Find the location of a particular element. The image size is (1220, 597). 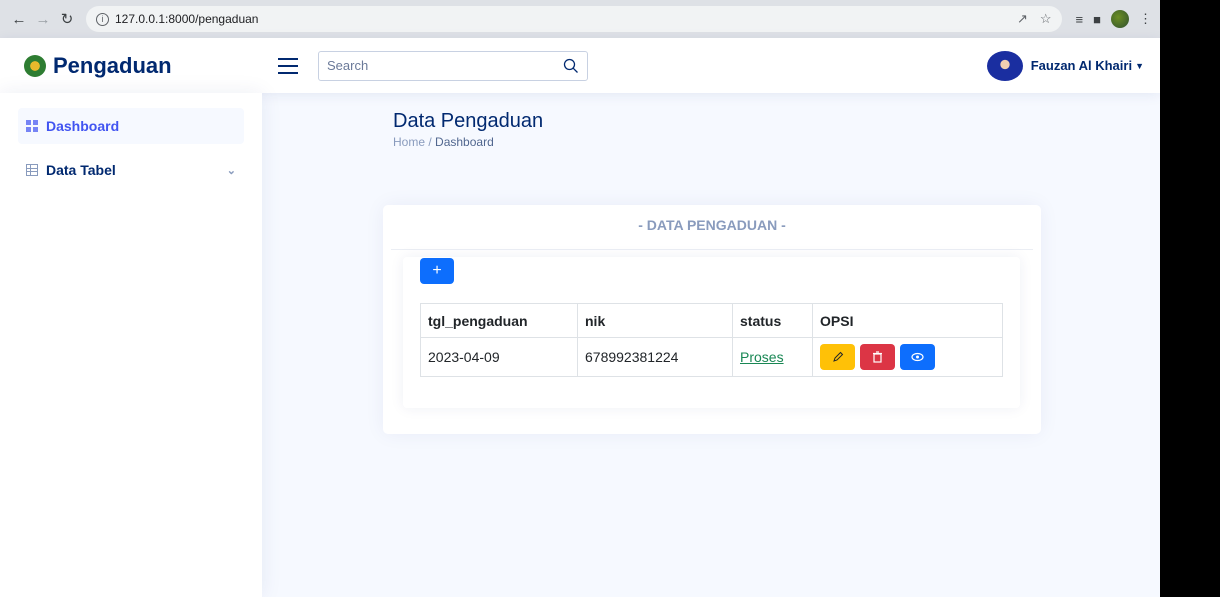

eye-icon is located at coordinates (917, 357).